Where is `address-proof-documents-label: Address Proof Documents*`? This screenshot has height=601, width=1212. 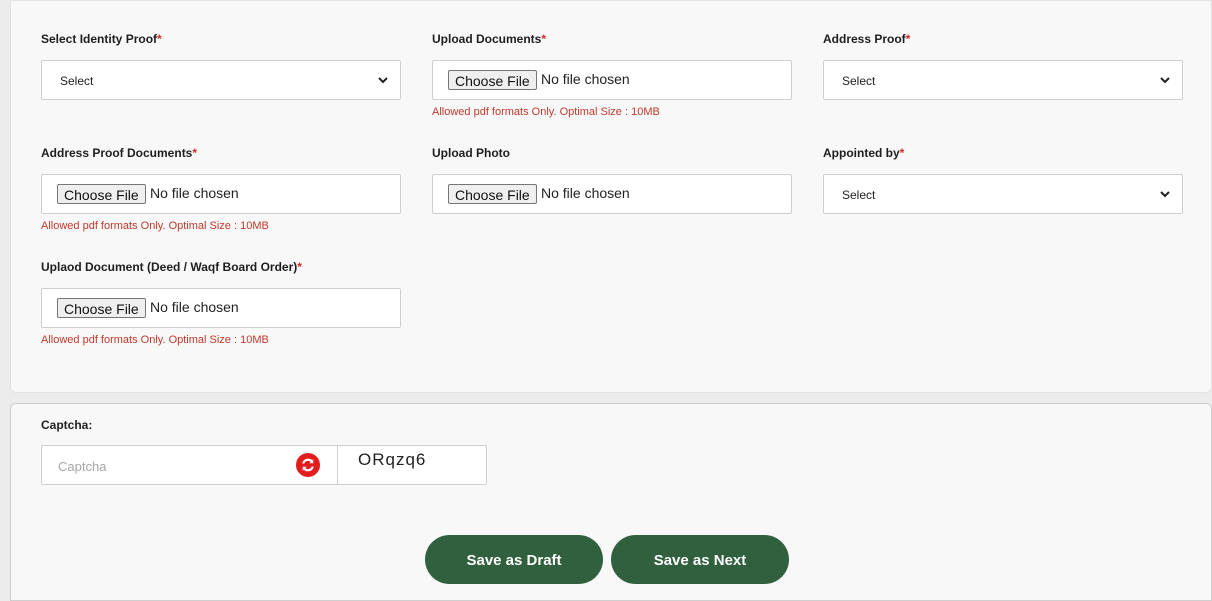
address-proof-documents-label: Address Proof Documents* is located at coordinates (119, 153).